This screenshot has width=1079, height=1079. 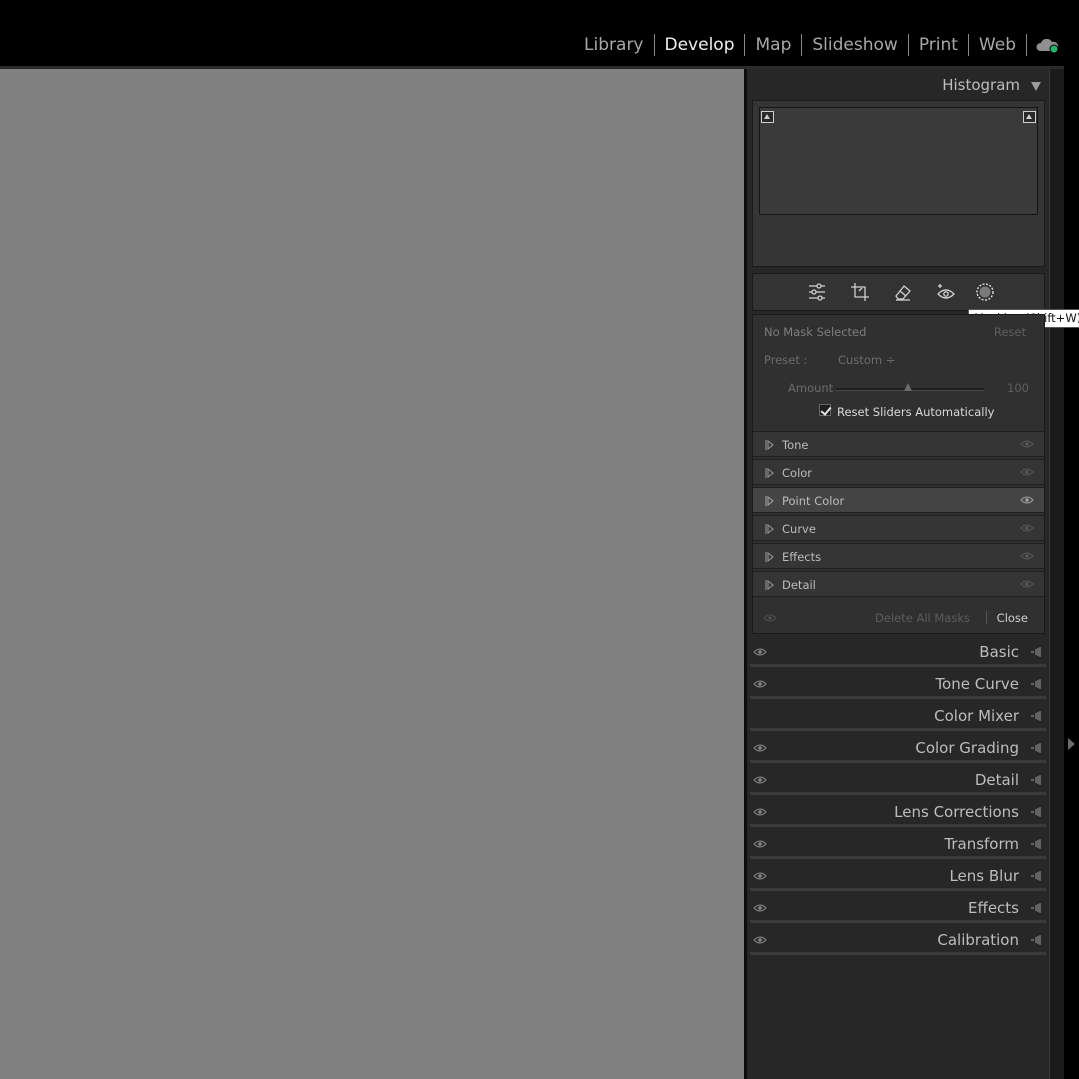 I want to click on amount-slider-thumb, so click(x=908, y=387).